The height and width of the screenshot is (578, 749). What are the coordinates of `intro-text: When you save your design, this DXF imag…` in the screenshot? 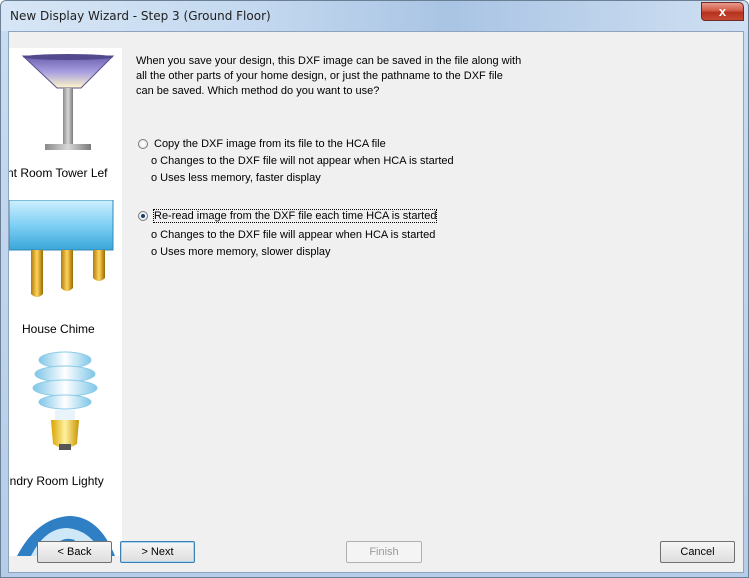 It's located at (346, 76).